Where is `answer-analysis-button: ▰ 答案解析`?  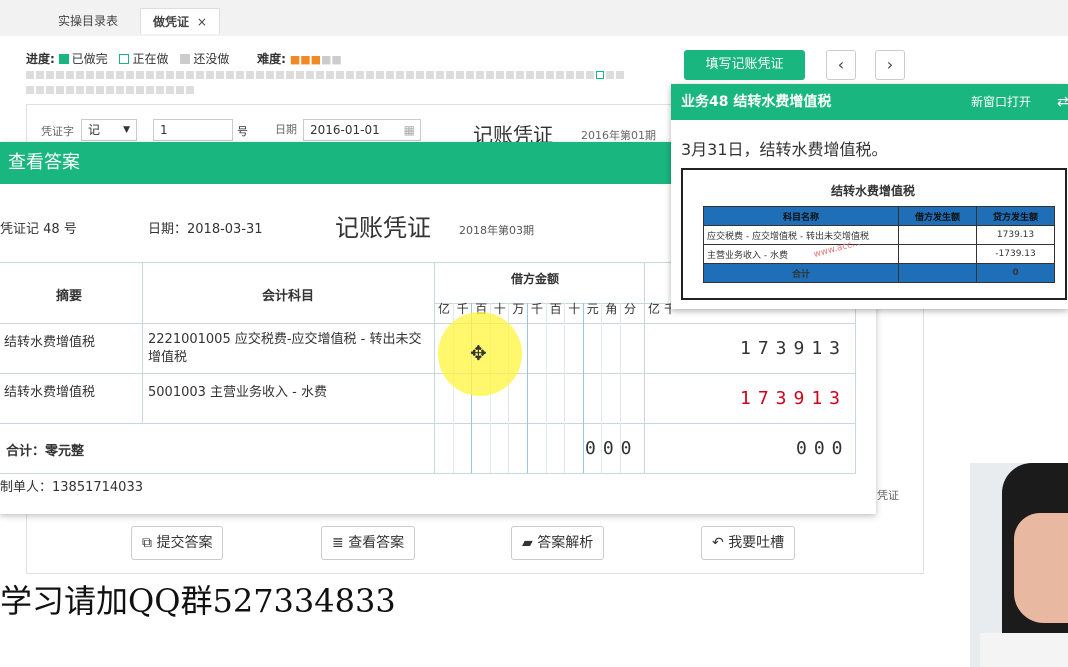 answer-analysis-button: ▰ 答案解析 is located at coordinates (558, 543).